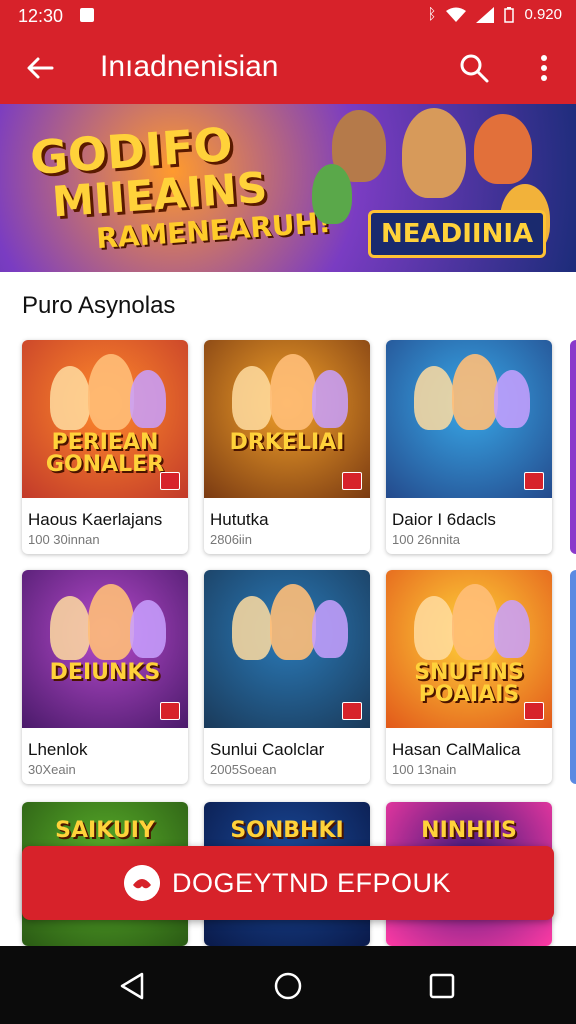 The height and width of the screenshot is (1024, 576). Describe the element at coordinates (99, 305) in the screenshot. I see `section-title: Puro Asynolas` at that location.